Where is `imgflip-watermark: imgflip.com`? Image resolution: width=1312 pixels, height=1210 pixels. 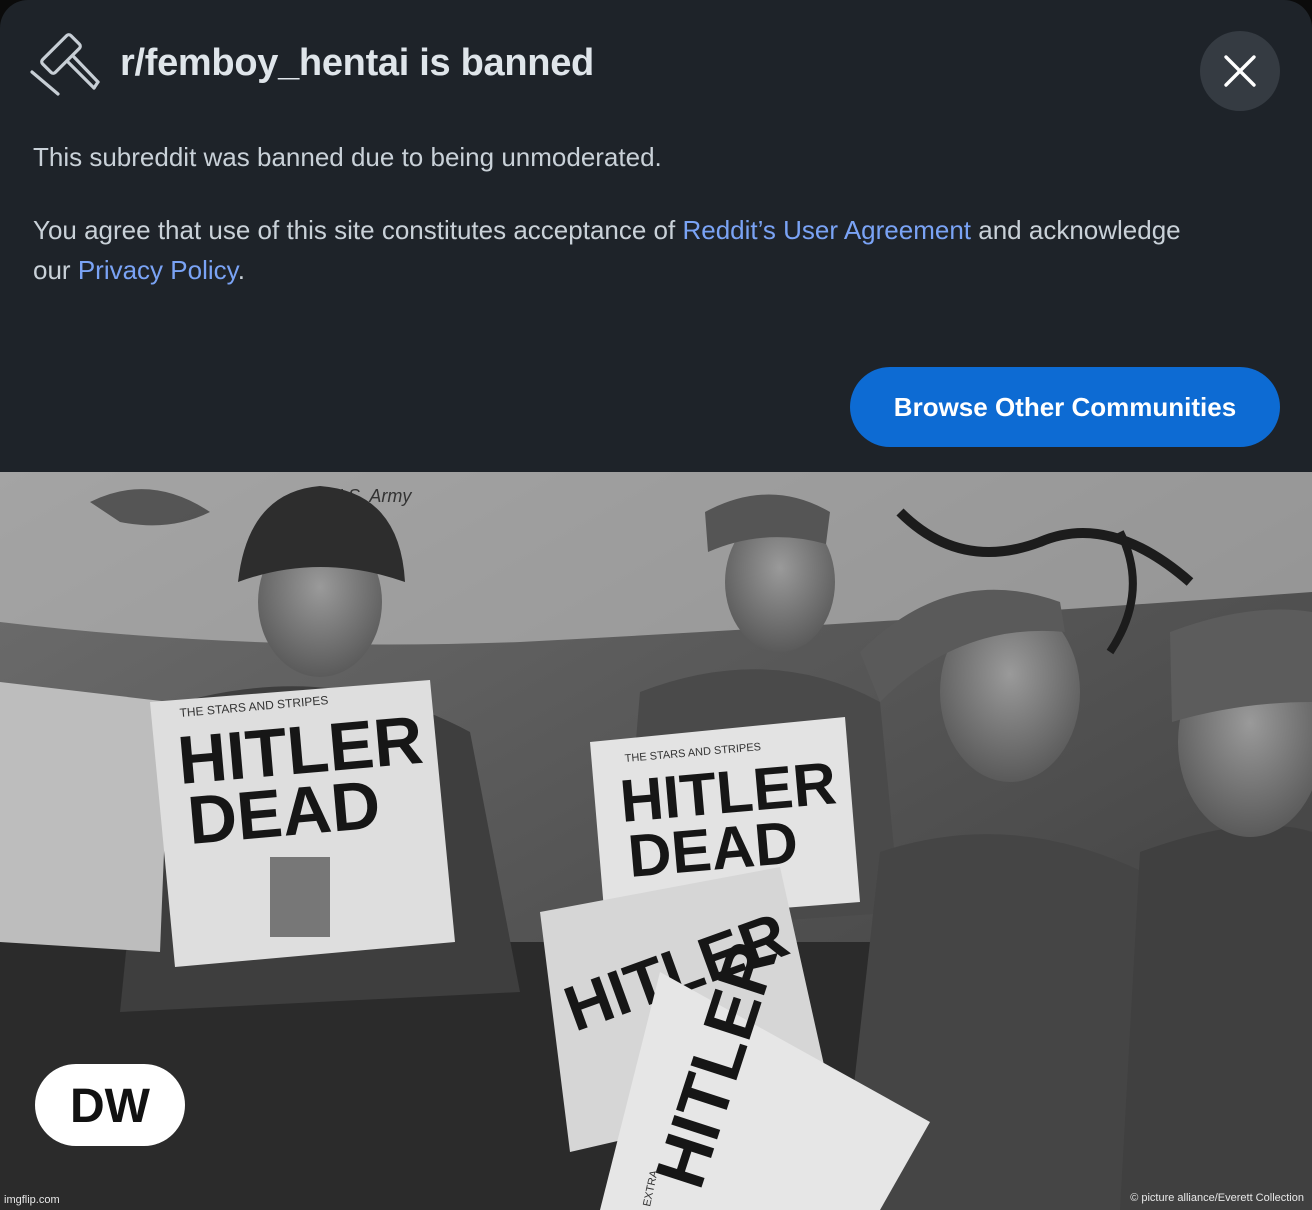
imgflip-watermark: imgflip.com is located at coordinates (32, 1200).